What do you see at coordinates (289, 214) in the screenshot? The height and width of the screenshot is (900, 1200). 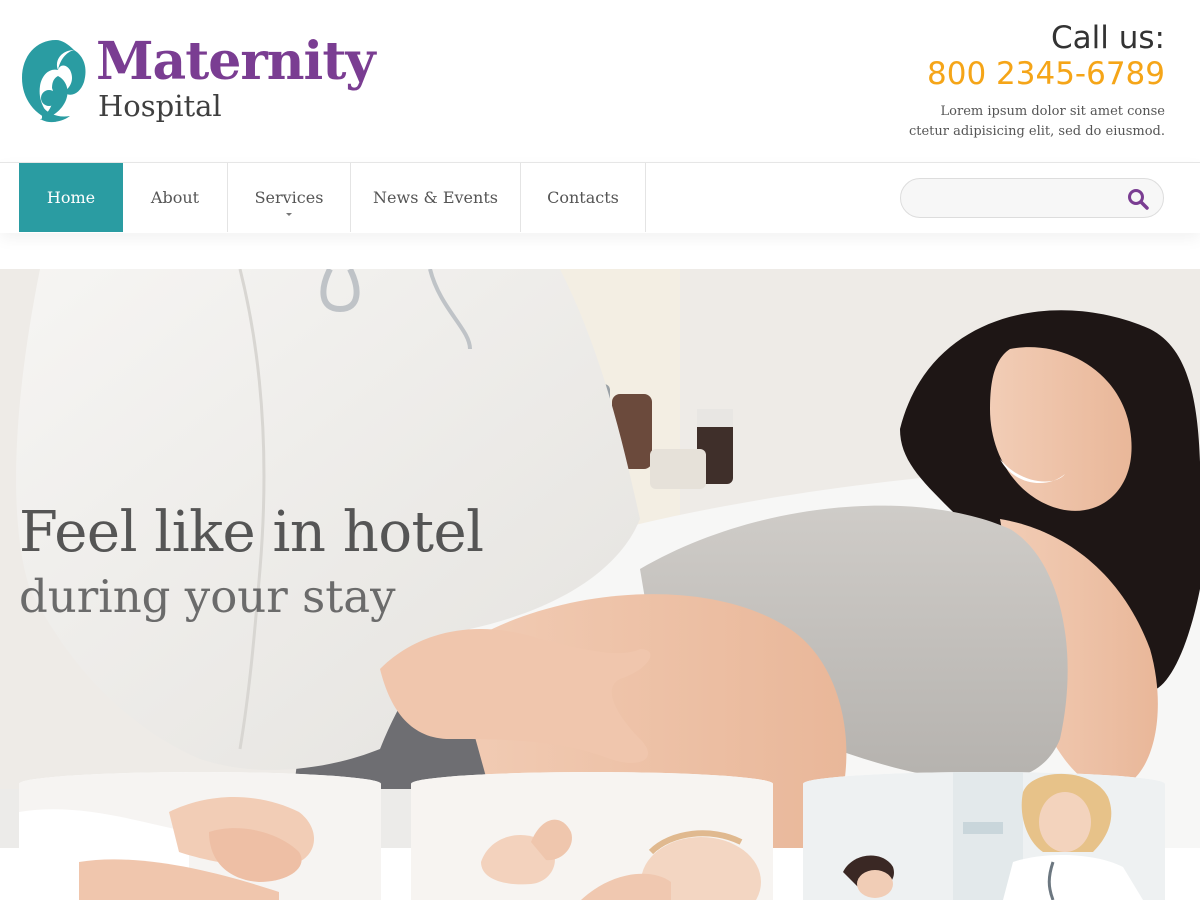 I see `dropdown-caret-icon` at bounding box center [289, 214].